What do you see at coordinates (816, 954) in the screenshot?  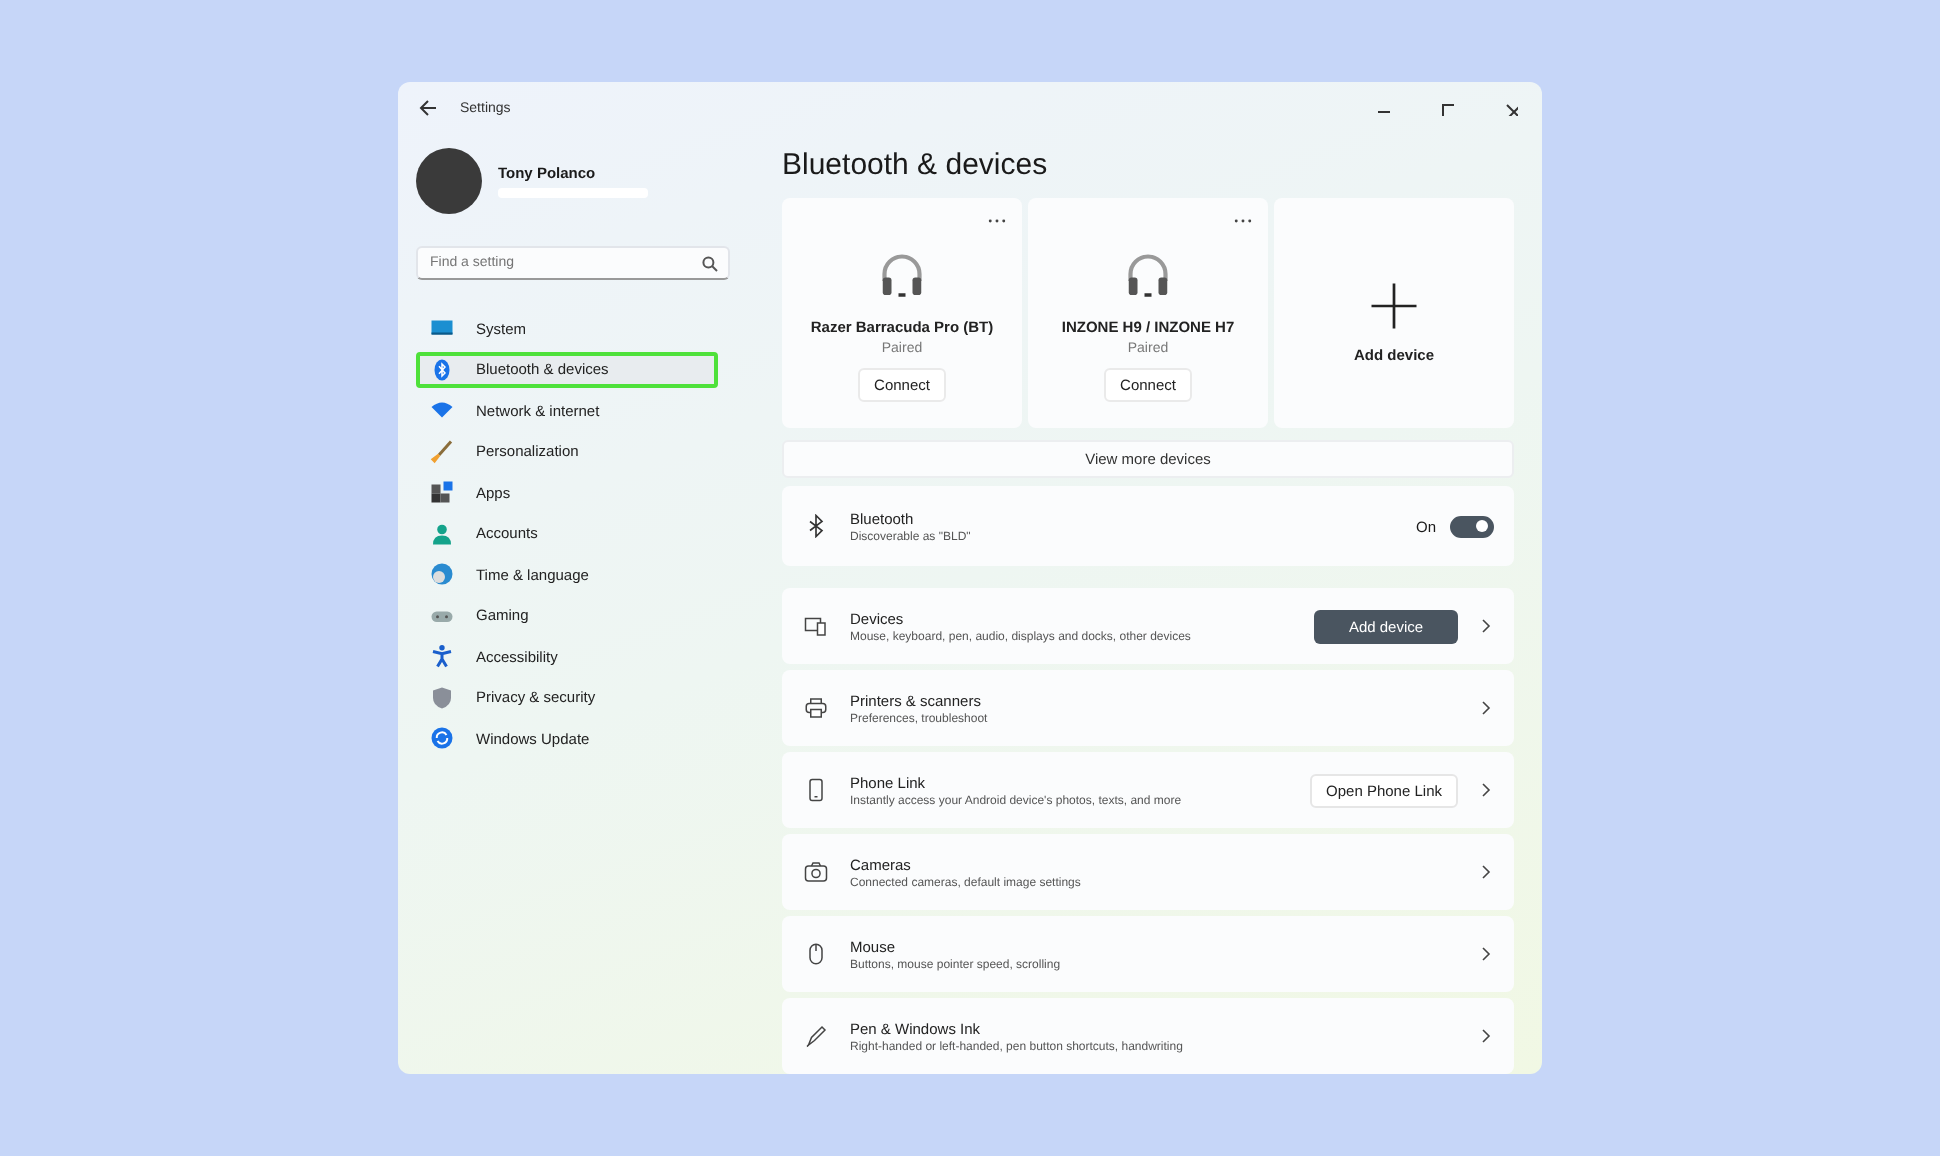 I see `mouse-icon` at bounding box center [816, 954].